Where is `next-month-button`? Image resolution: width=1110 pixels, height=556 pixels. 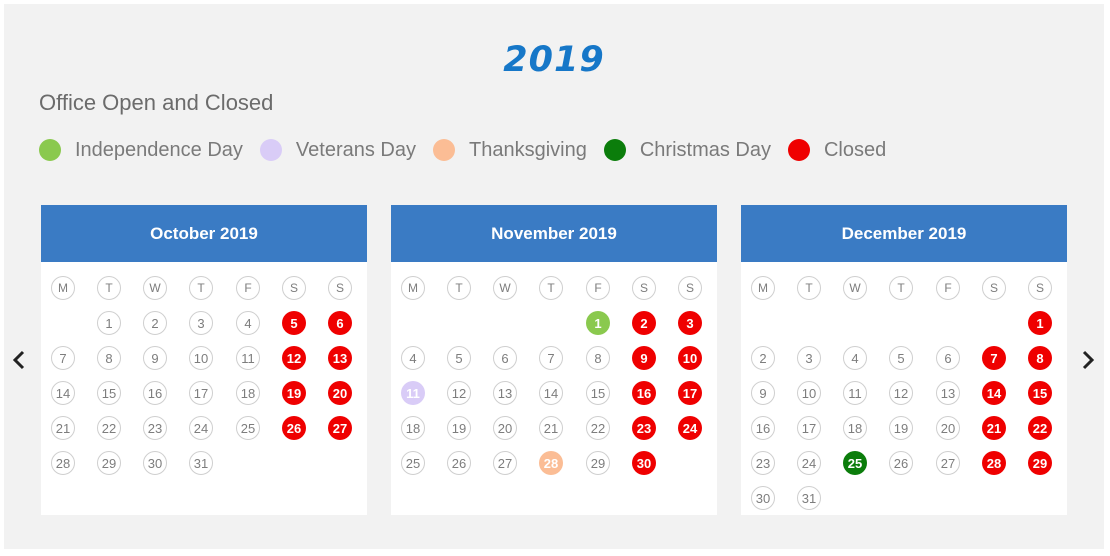 next-month-button is located at coordinates (1088, 360).